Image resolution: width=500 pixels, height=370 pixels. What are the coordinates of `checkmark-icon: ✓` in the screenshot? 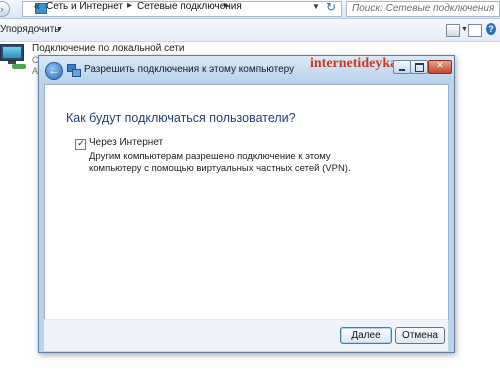 It's located at (81, 143).